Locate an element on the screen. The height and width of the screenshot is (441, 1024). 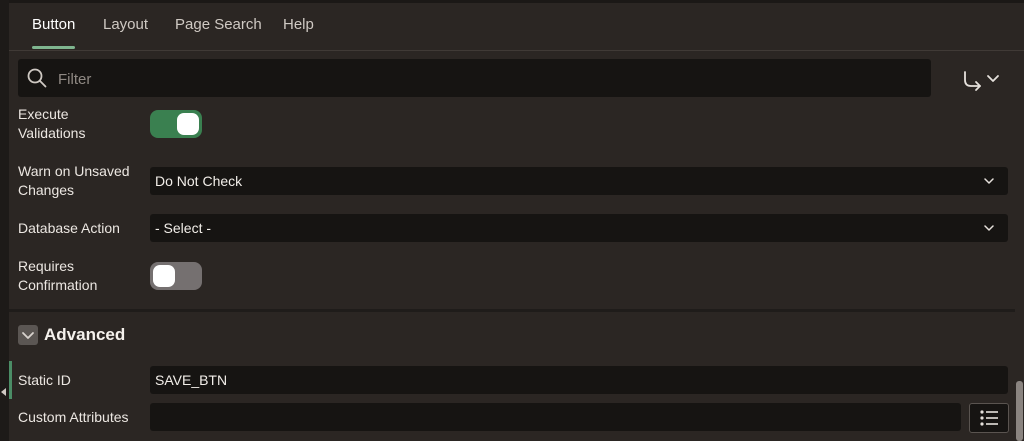
field-value: SAVE_BTN is located at coordinates (191, 380).